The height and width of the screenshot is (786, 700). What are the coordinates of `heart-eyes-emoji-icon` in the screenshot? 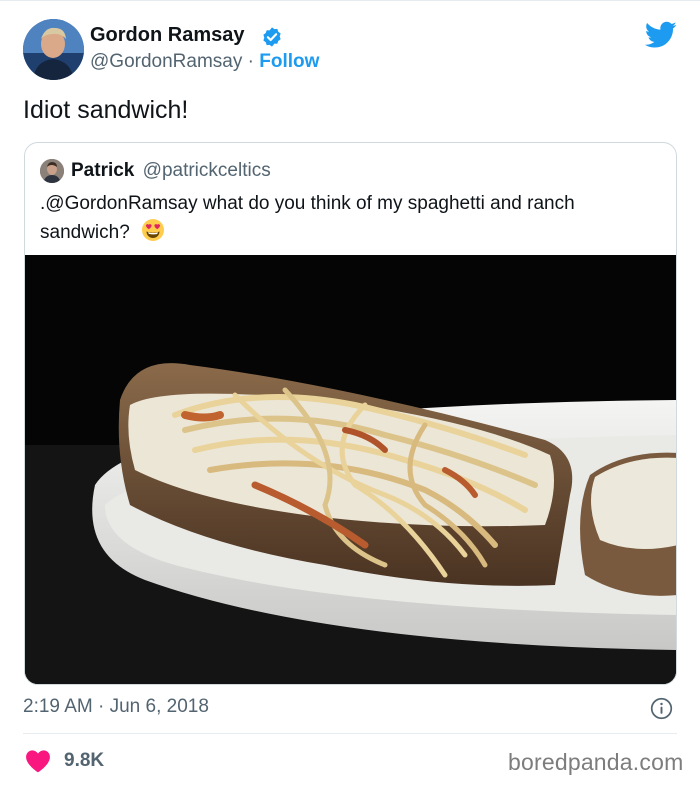 It's located at (153, 230).